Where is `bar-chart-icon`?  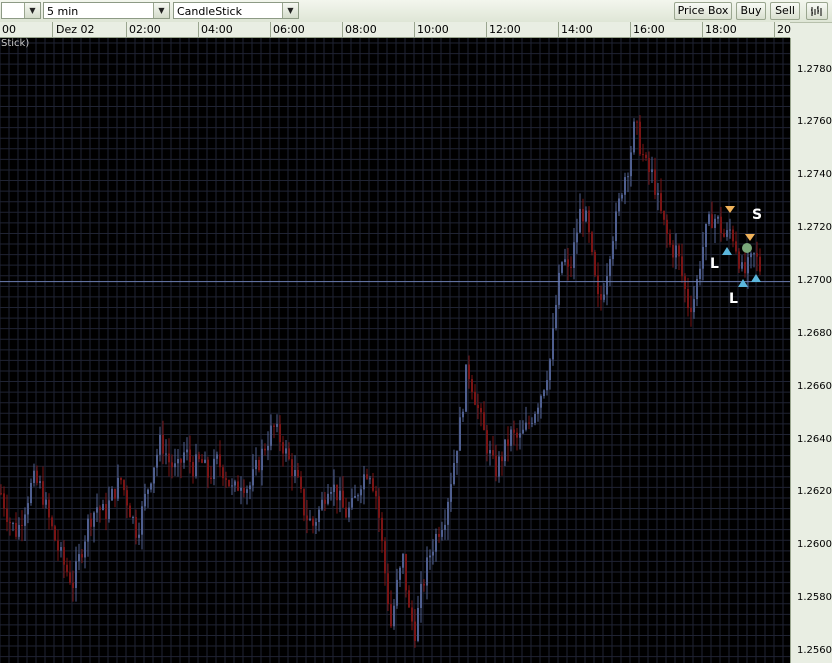 bar-chart-icon is located at coordinates (817, 11).